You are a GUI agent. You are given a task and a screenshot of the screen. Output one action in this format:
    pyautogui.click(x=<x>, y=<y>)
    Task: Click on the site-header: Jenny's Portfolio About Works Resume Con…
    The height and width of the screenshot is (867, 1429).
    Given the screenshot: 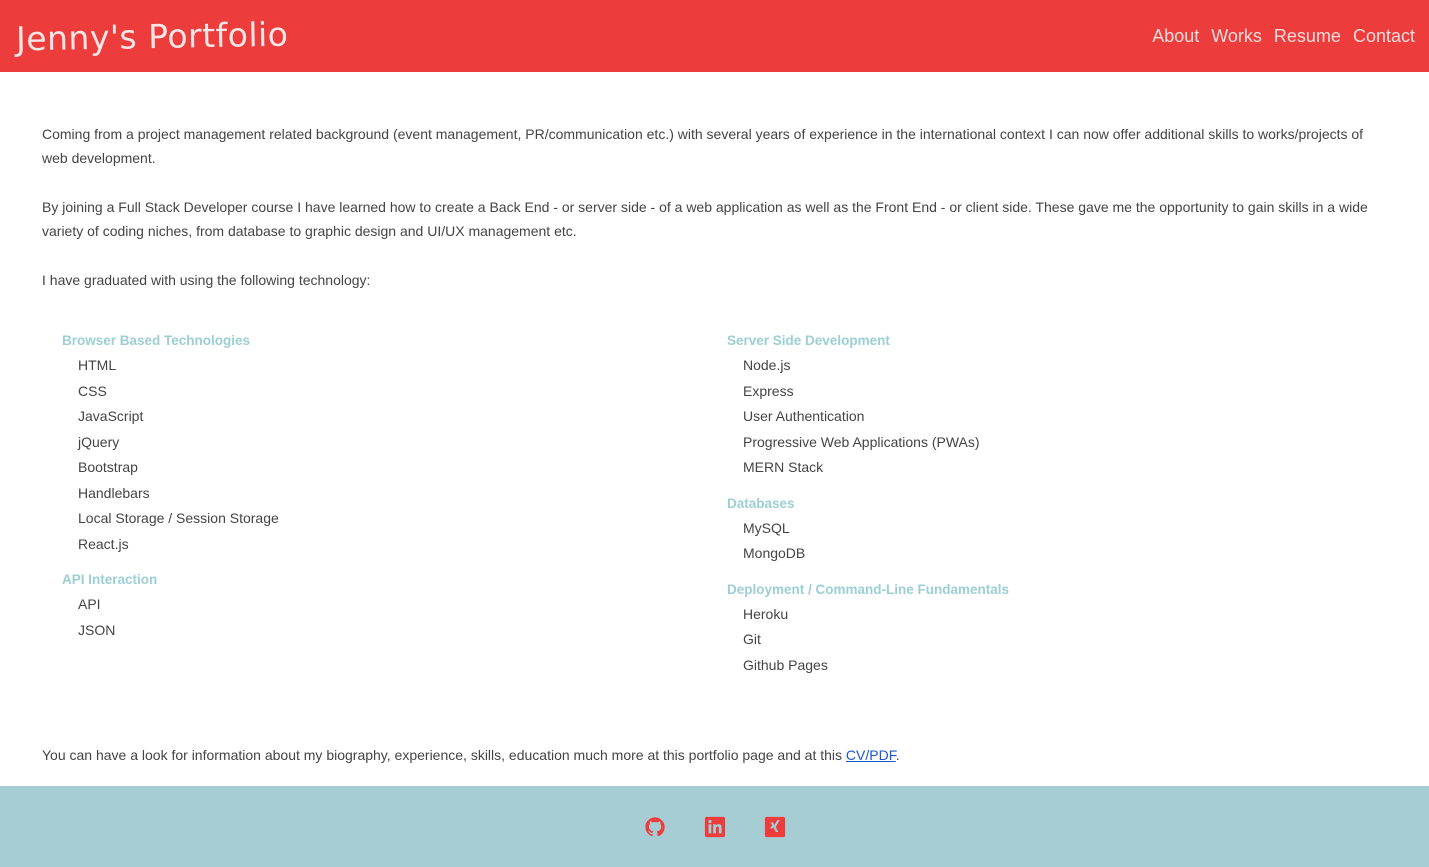 What is the action you would take?
    pyautogui.click(x=714, y=36)
    